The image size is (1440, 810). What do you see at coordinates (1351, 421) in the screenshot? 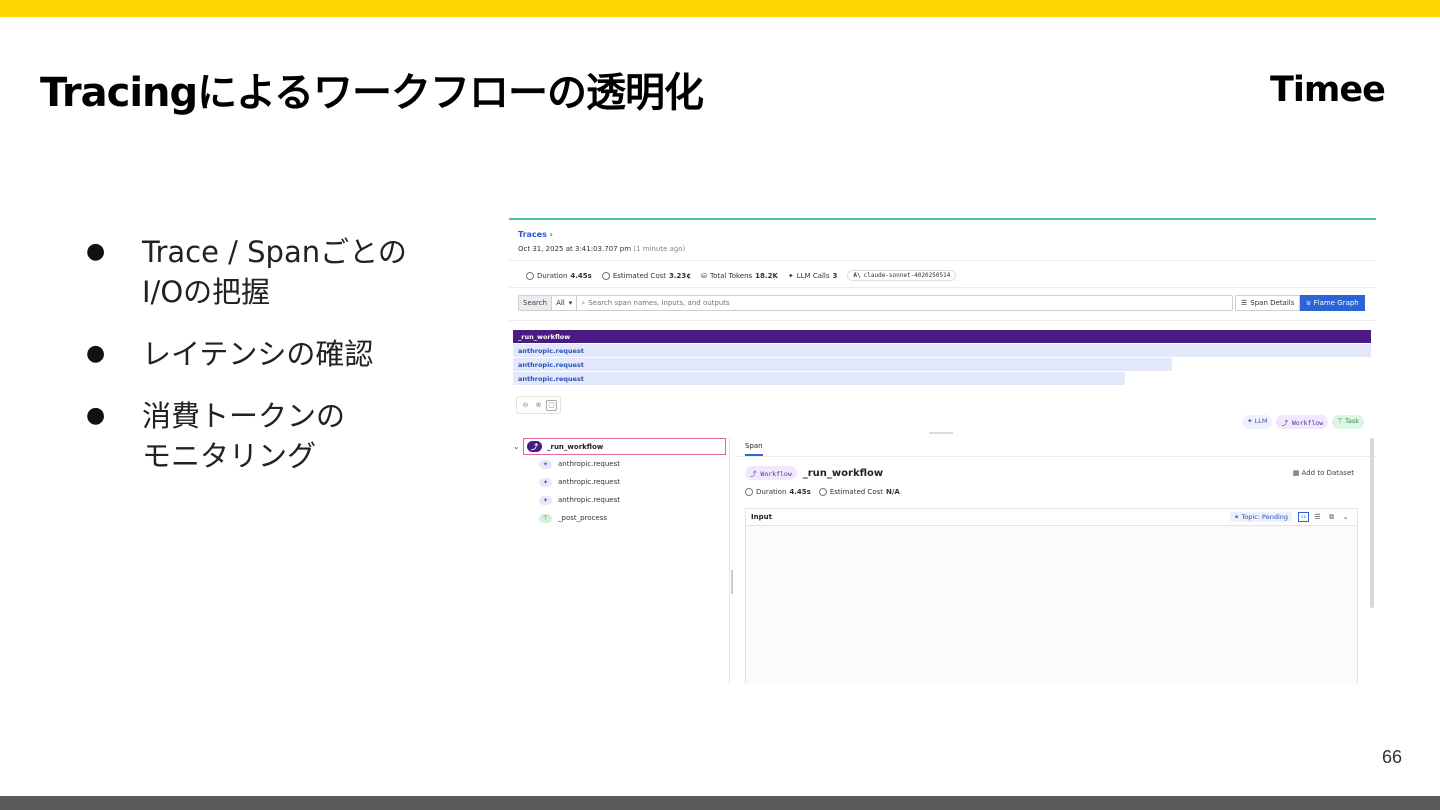
I see `legend-label: Task` at bounding box center [1351, 421].